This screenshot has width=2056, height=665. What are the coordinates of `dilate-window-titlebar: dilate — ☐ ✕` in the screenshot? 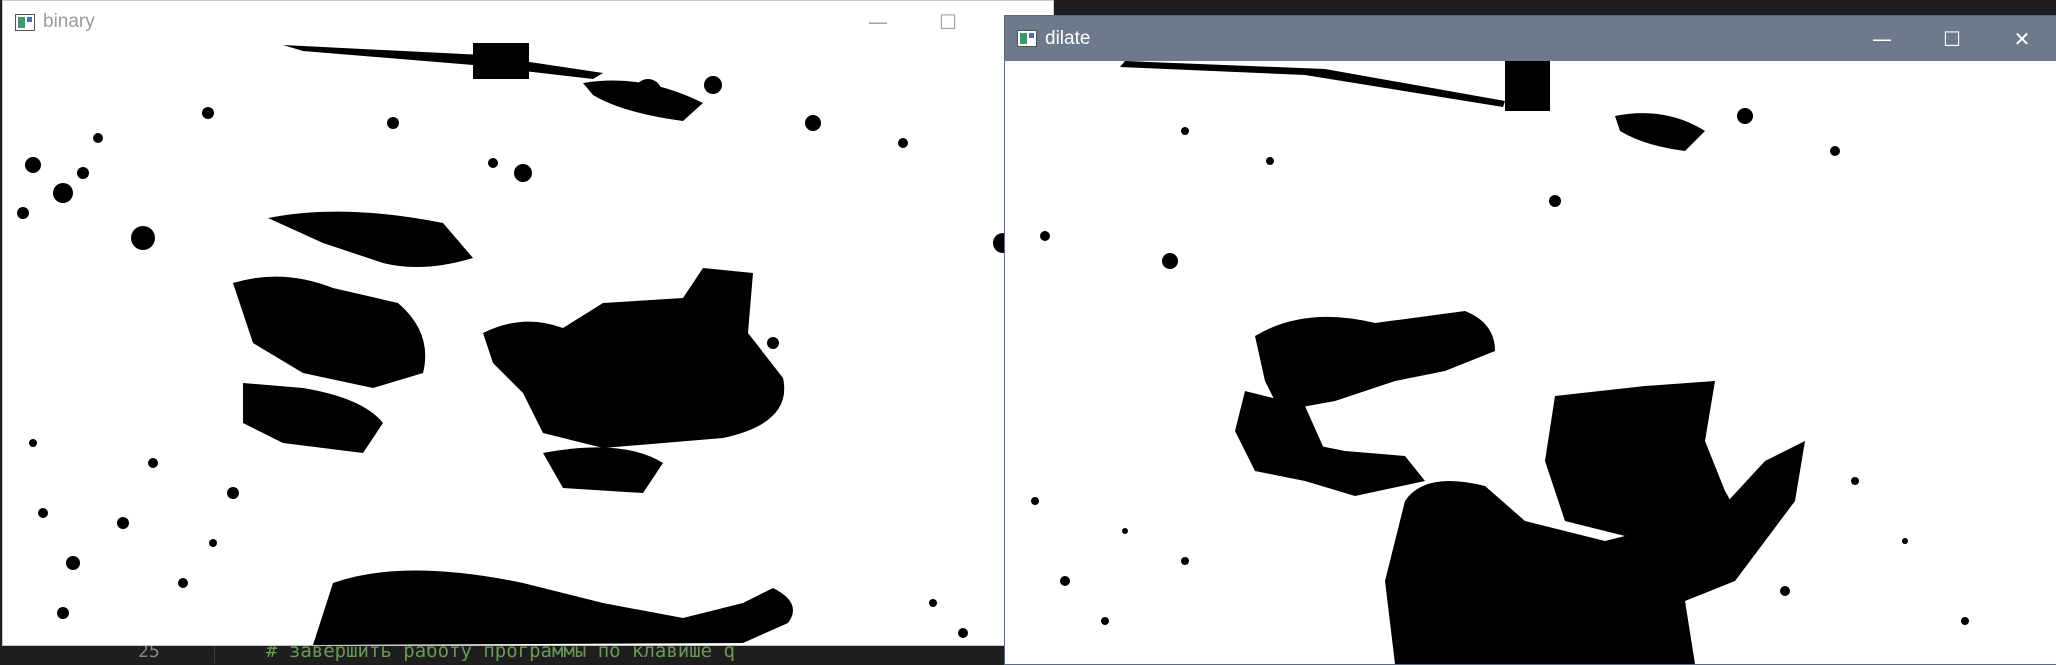 It's located at (1530, 38).